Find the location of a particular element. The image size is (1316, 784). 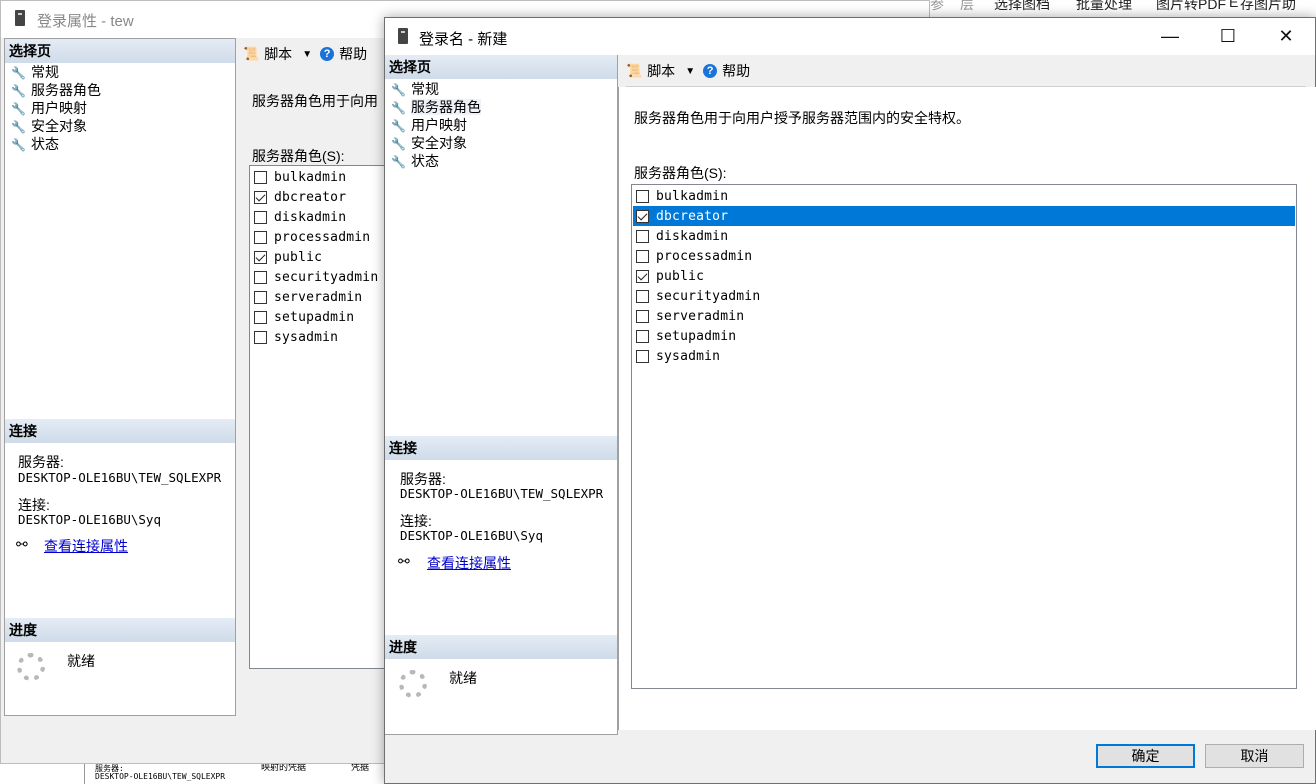

front-role-row-bulkadmin: bulkadmin is located at coordinates (964, 196).